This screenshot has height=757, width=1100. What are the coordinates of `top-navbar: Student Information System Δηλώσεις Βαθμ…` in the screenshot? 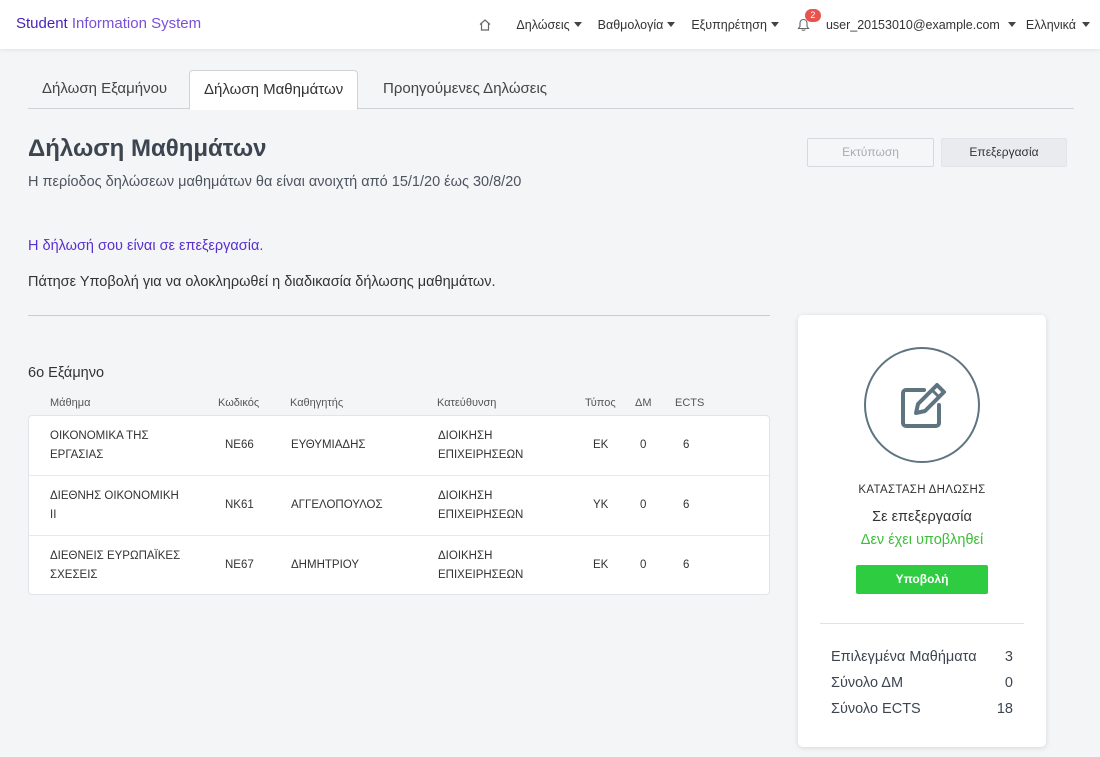 It's located at (550, 24).